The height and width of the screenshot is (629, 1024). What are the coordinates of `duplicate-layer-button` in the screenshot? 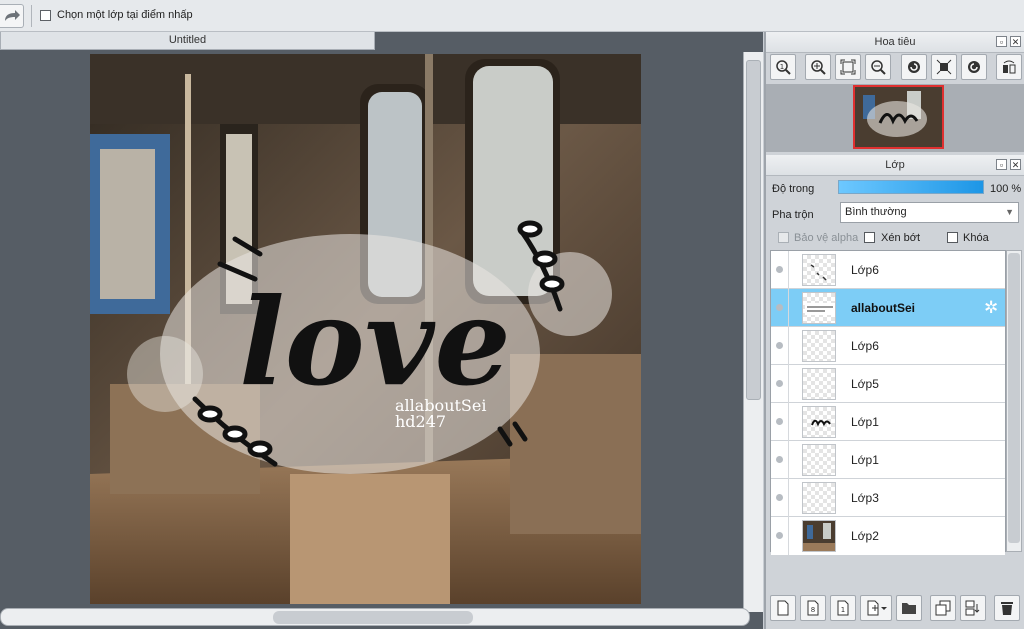 It's located at (943, 608).